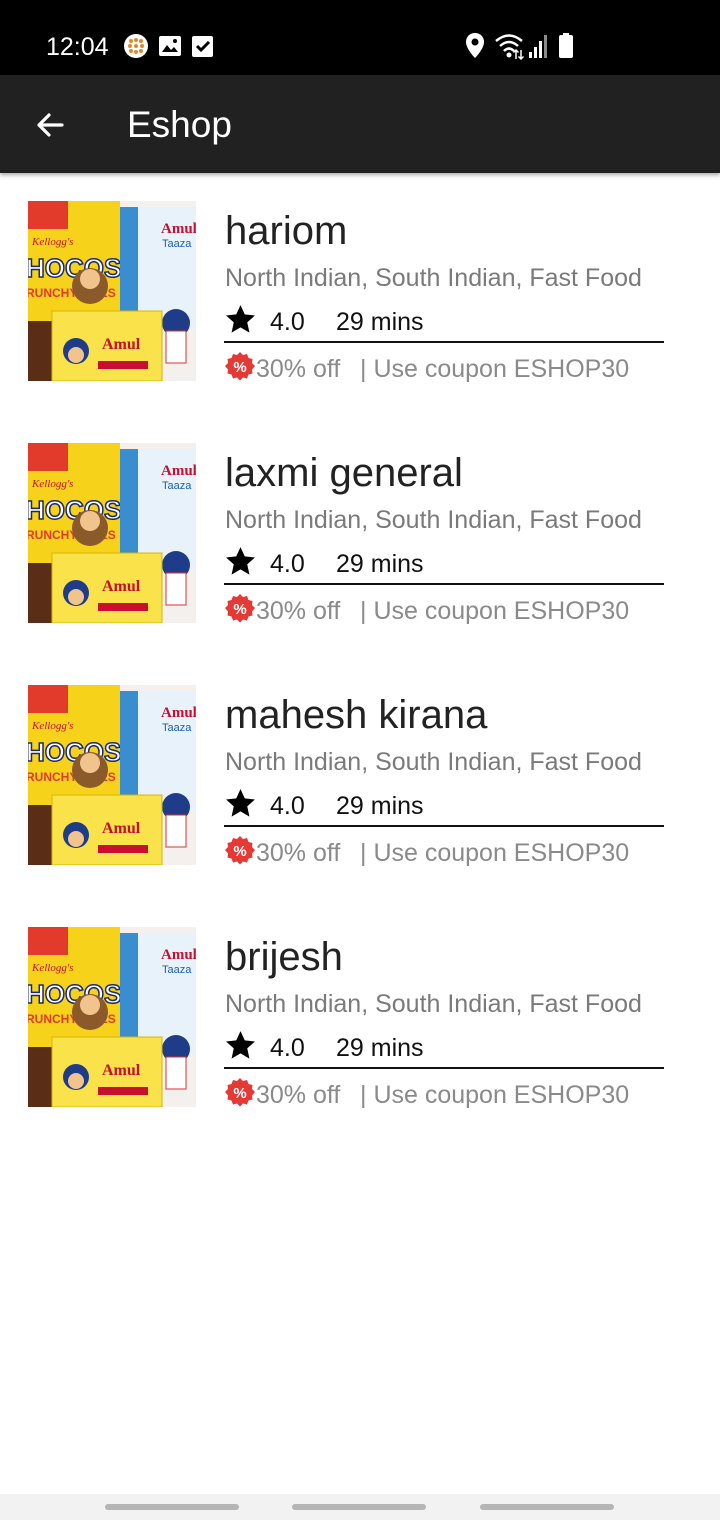 The width and height of the screenshot is (720, 1520). Describe the element at coordinates (344, 473) in the screenshot. I see `store-name: laxmi general` at that location.